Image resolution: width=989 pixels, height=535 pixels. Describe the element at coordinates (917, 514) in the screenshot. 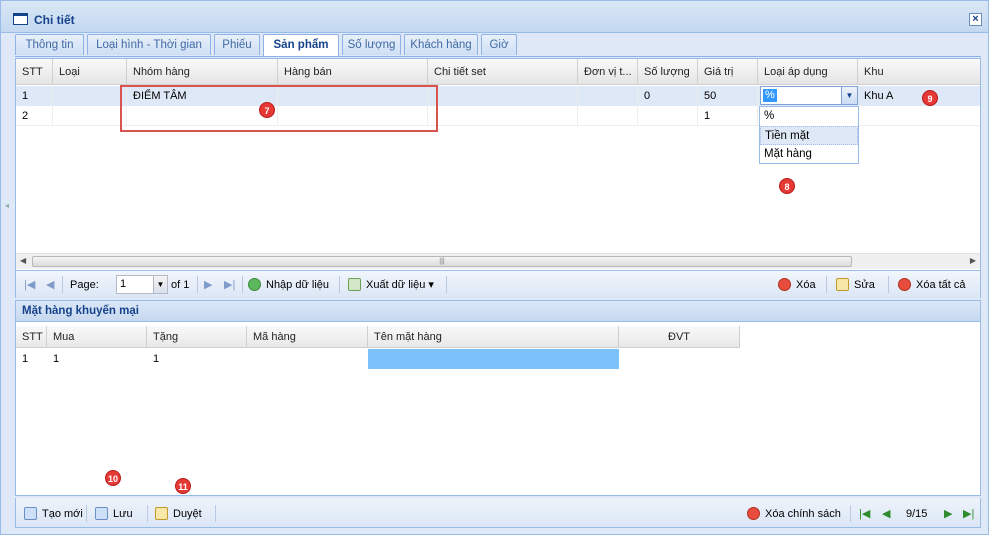

I see `record-position: 9/15` at that location.